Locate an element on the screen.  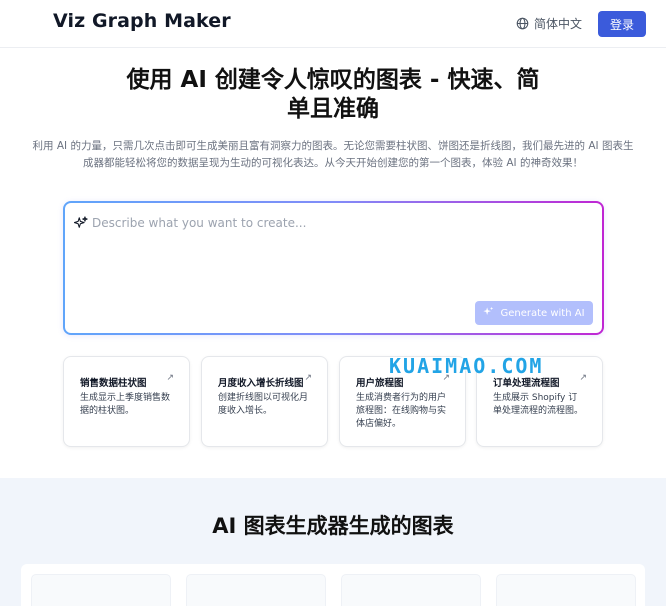
top-nav: Viz Graph Maker 简体中文 登录 is located at coordinates (333, 24).